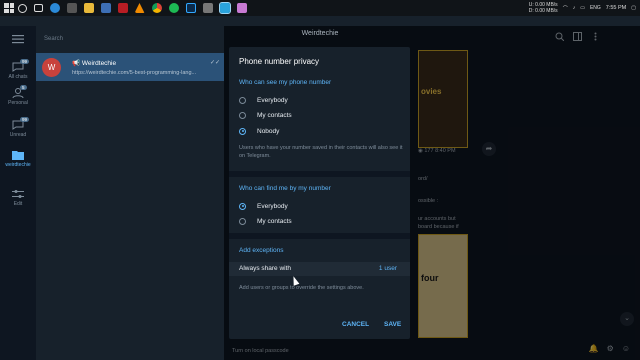 The image size is (640, 360). Describe the element at coordinates (207, 8) in the screenshot. I see `camera-icon` at that location.